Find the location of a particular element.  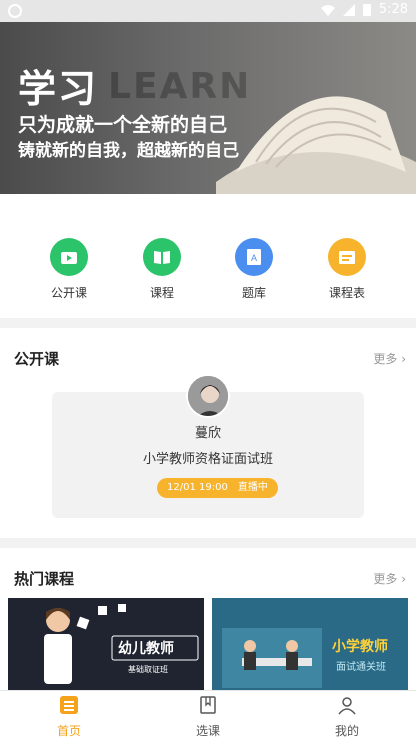

signal-icon is located at coordinates (348, 9).